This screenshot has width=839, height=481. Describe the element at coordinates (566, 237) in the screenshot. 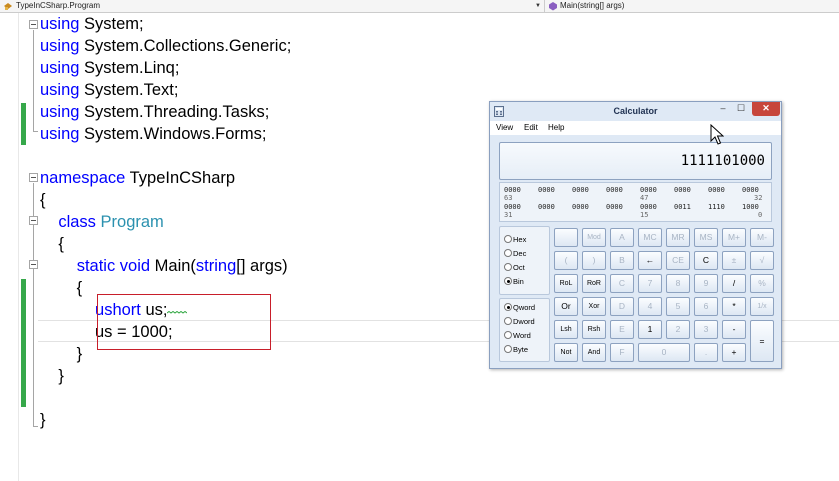

I see `calc-key: ·` at that location.